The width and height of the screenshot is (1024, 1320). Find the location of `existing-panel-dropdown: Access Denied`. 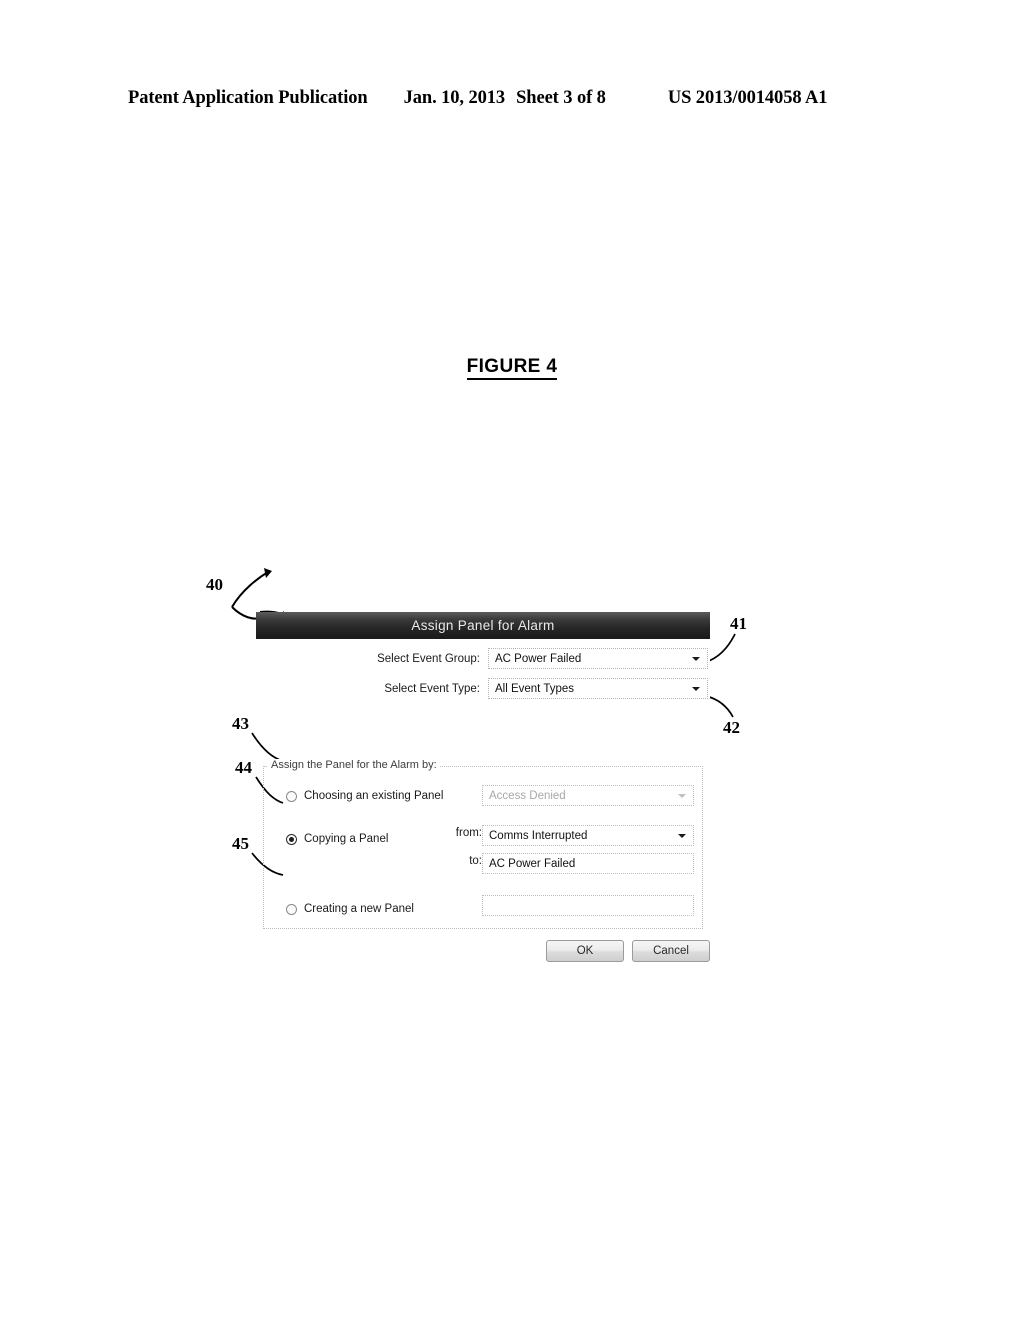

existing-panel-dropdown: Access Denied is located at coordinates (588, 795).